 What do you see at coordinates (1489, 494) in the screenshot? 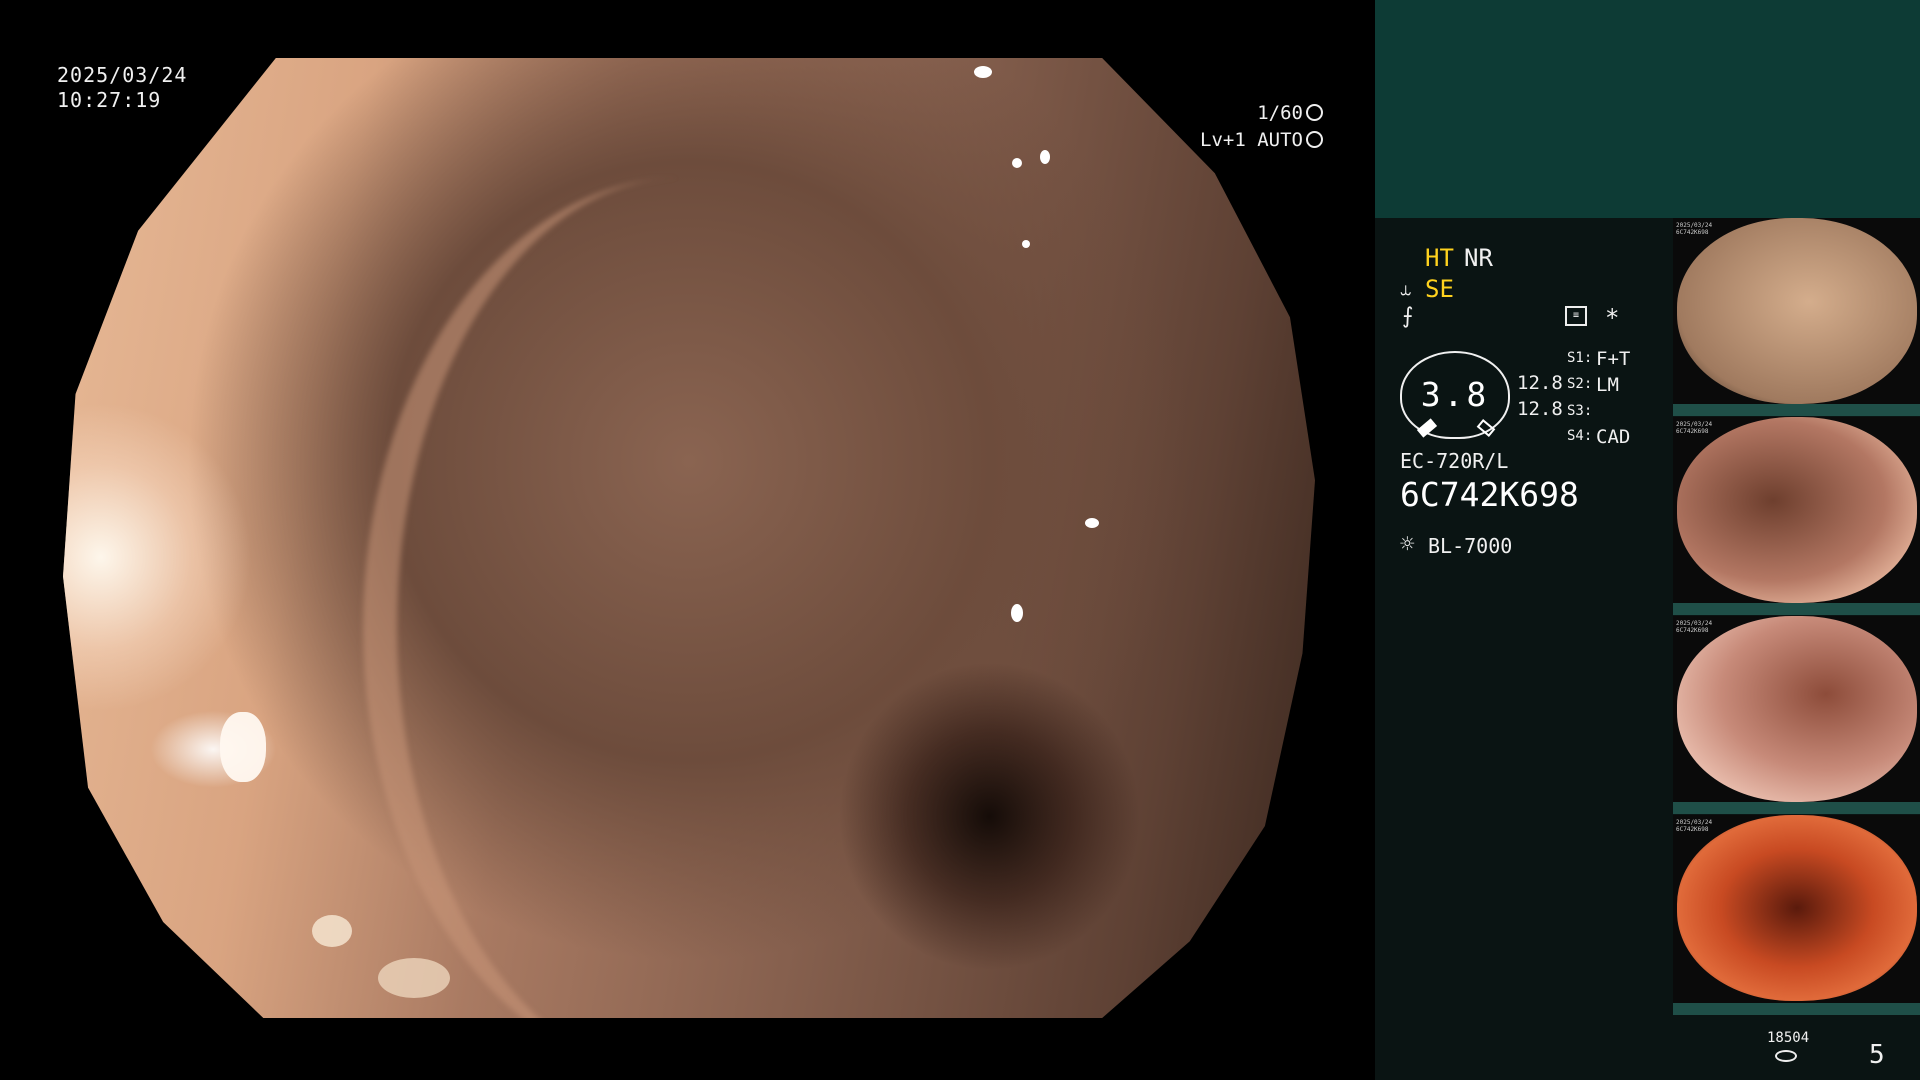
I see `scope-serial: 6C742K698` at bounding box center [1489, 494].